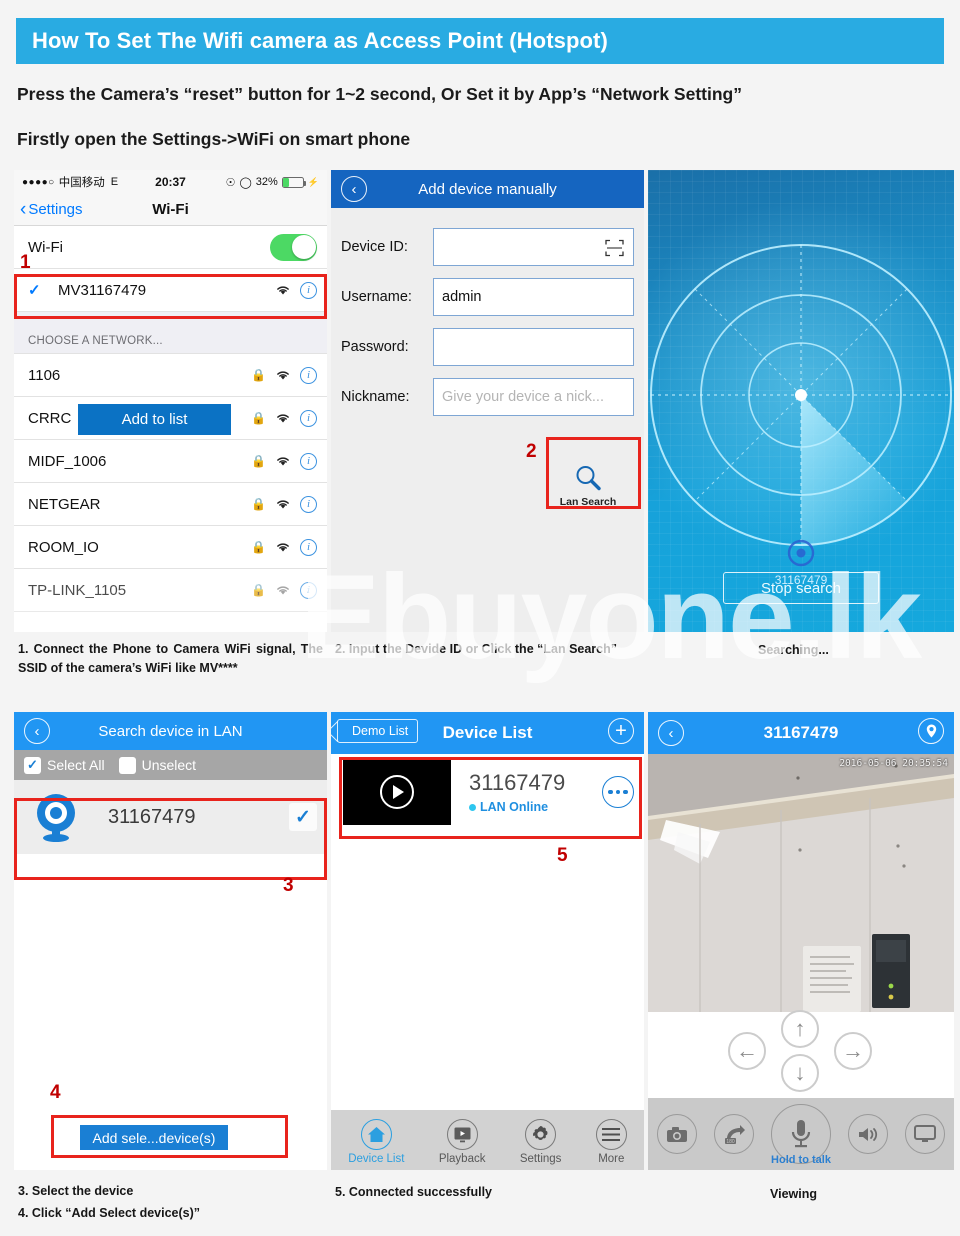 The width and height of the screenshot is (960, 1236). Describe the element at coordinates (102, 290) in the screenshot. I see `connected-ssid: MV31167479` at that location.